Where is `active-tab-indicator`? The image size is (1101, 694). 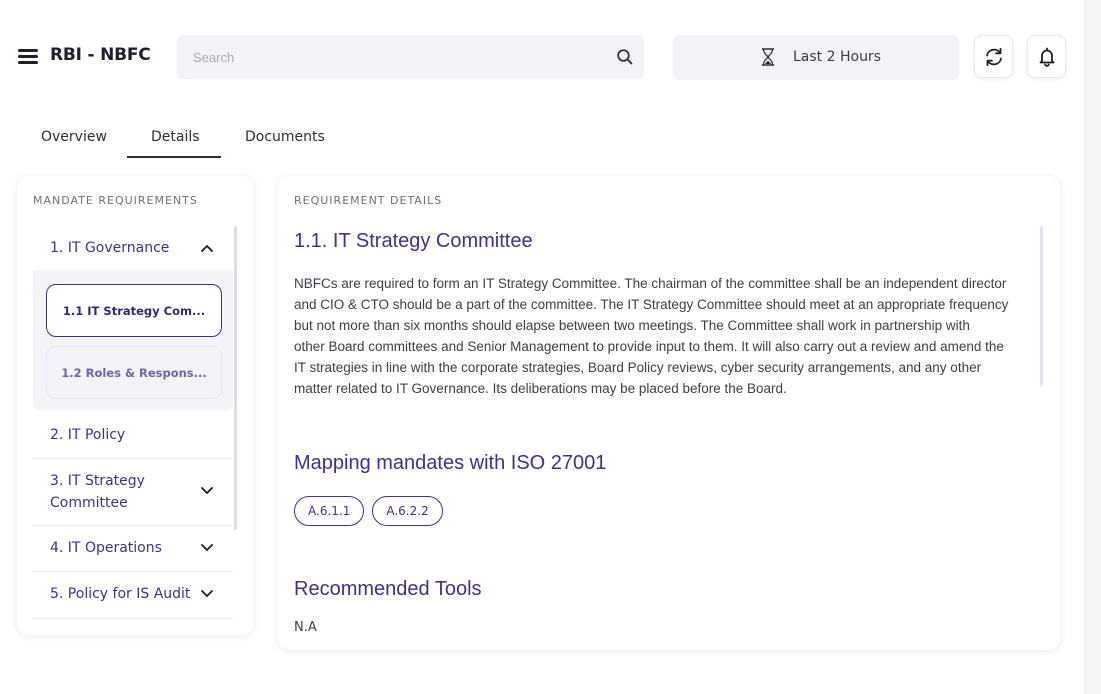 active-tab-indicator is located at coordinates (174, 157).